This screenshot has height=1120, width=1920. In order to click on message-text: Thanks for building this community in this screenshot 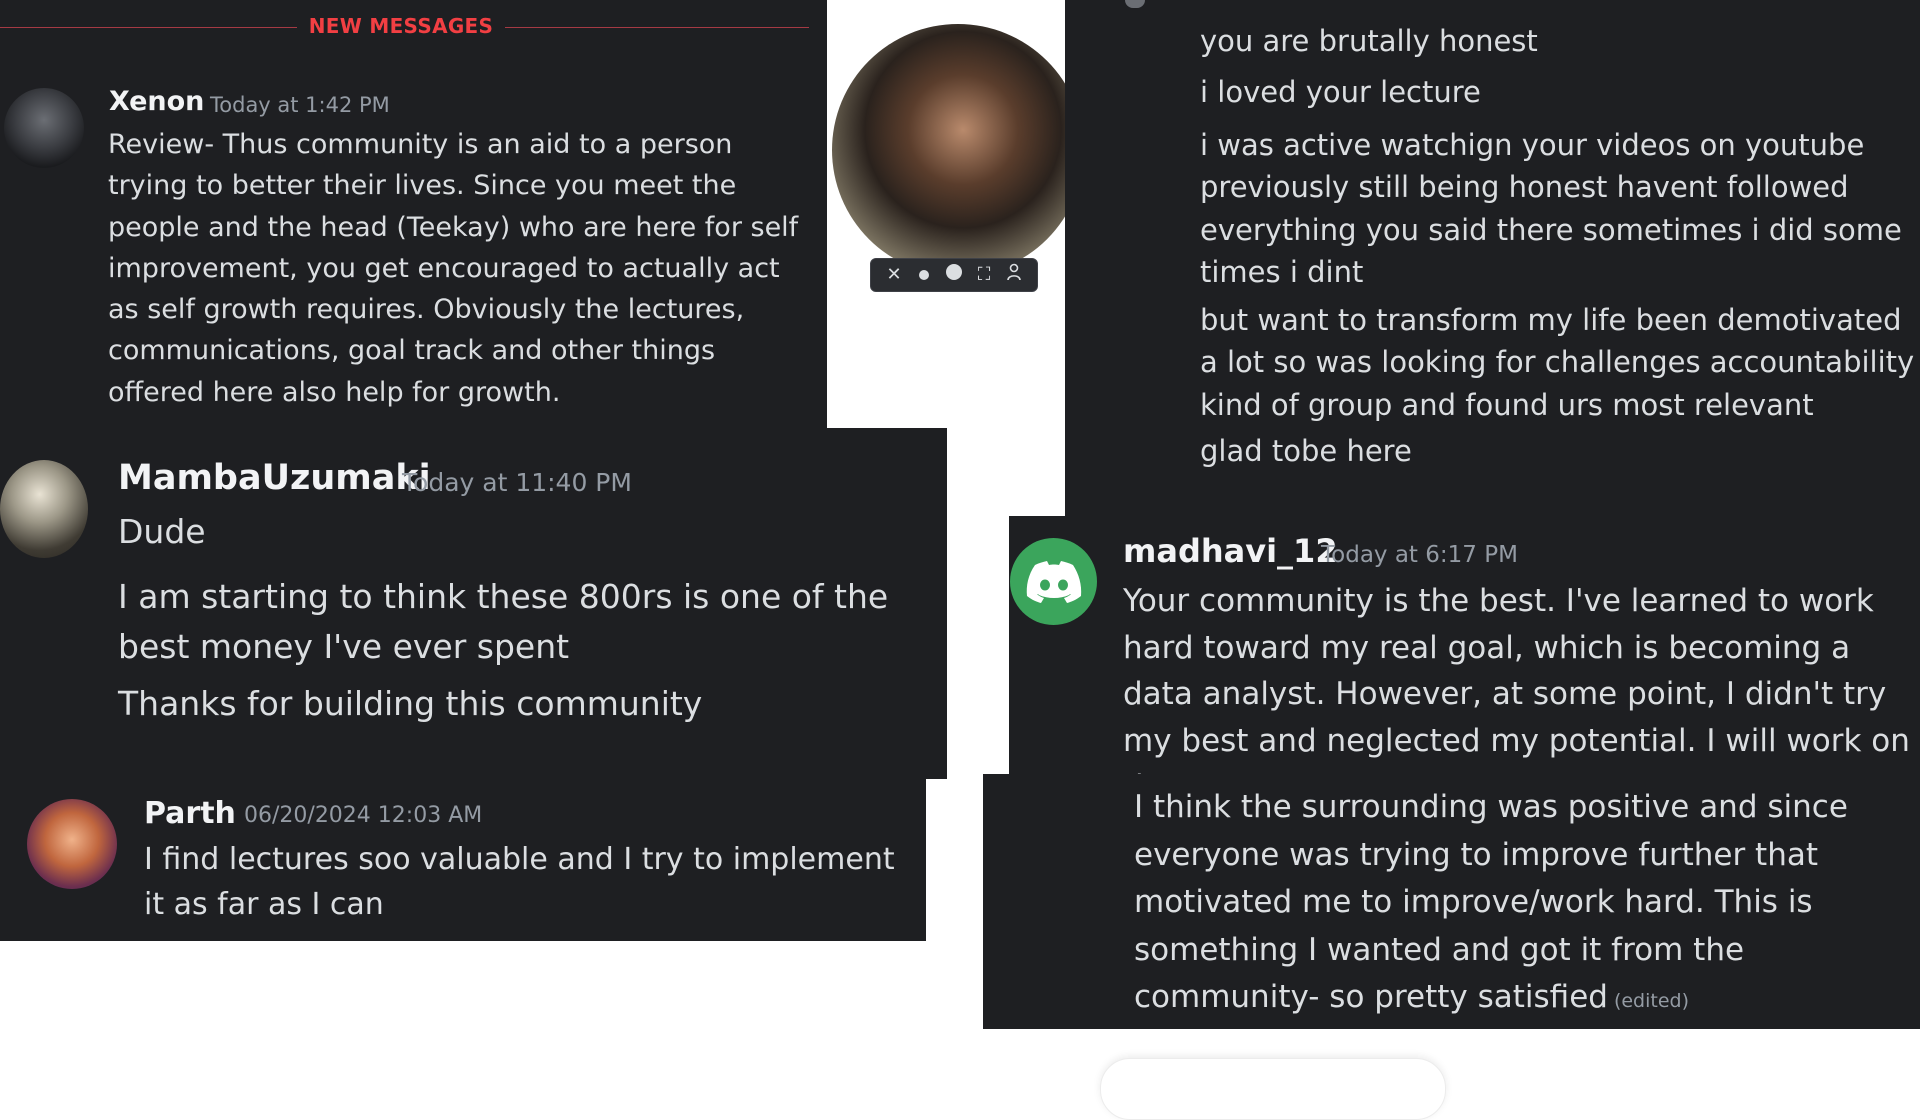, I will do `click(410, 703)`.